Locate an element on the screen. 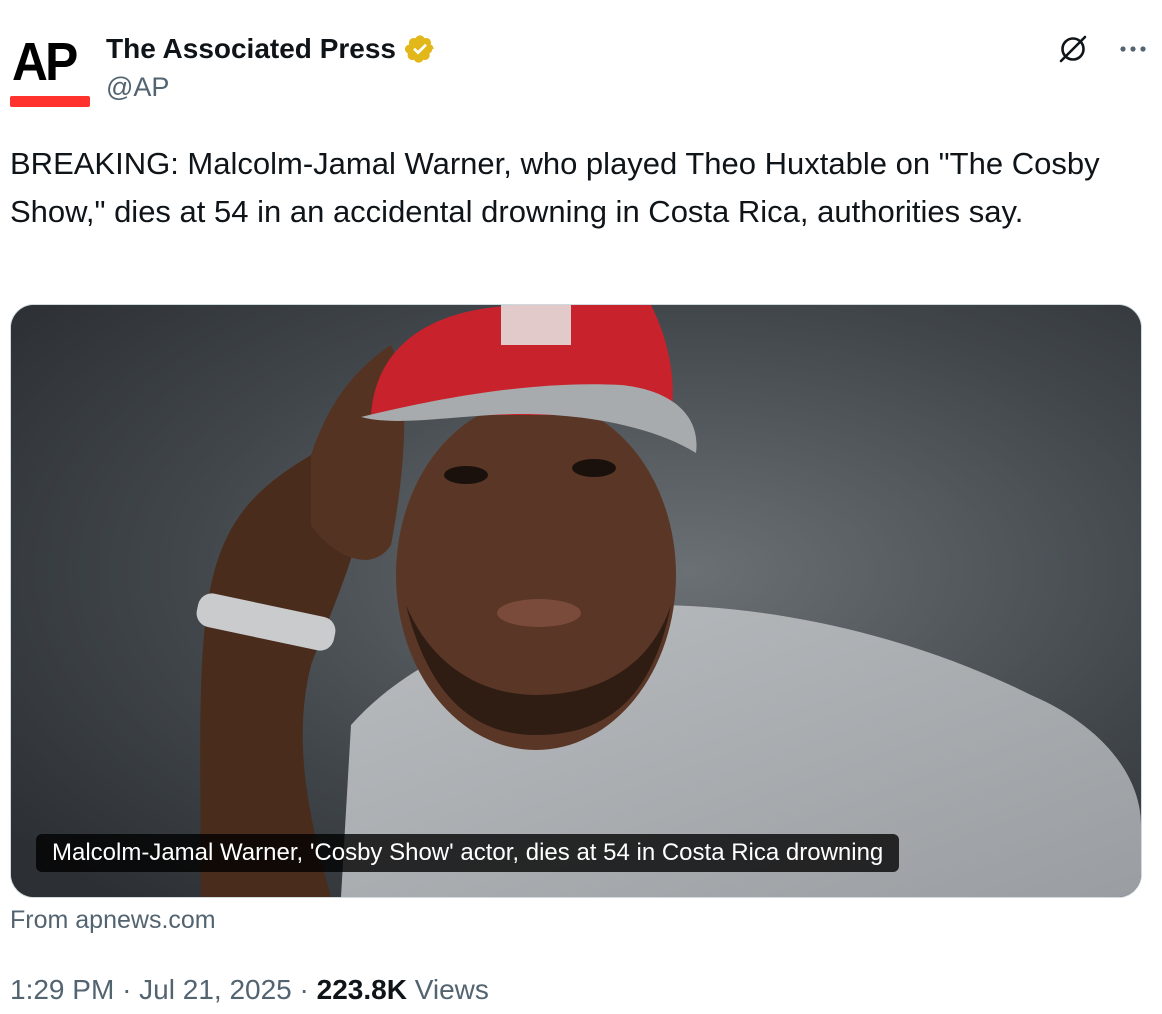  author-name: The Associated Press is located at coordinates (251, 49).